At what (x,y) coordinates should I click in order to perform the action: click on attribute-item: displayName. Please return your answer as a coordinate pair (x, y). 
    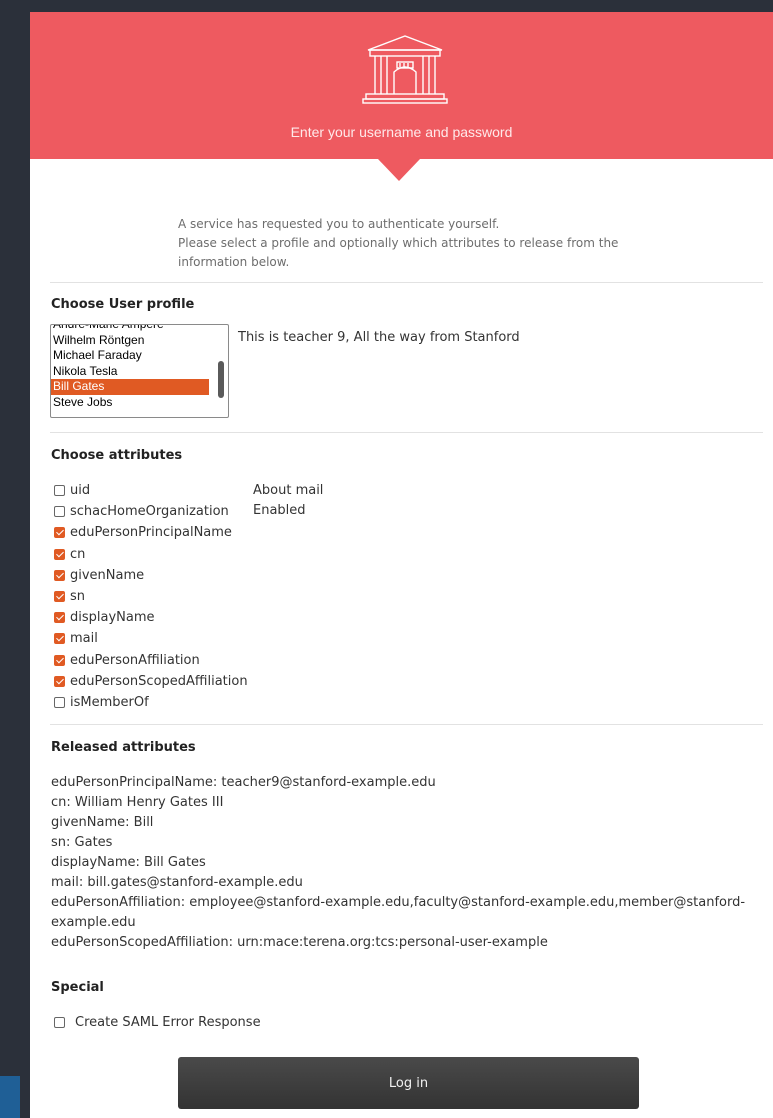
    Looking at the image, I should click on (151, 617).